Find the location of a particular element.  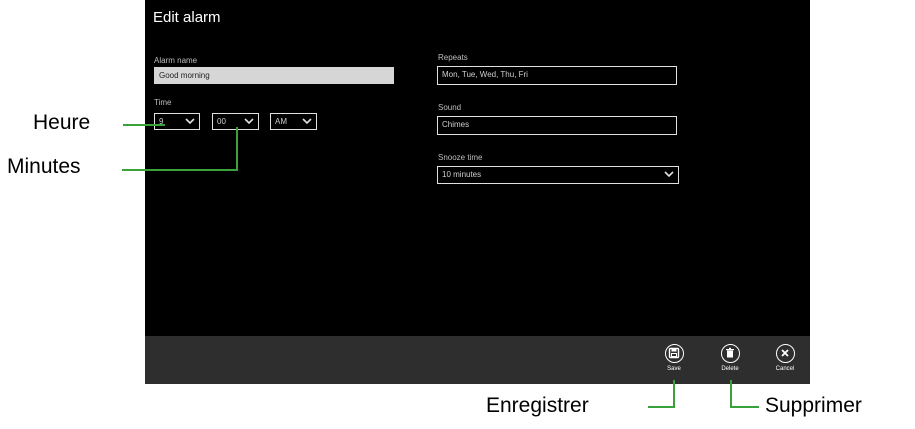

minutes-leader-line is located at coordinates (180, 149).